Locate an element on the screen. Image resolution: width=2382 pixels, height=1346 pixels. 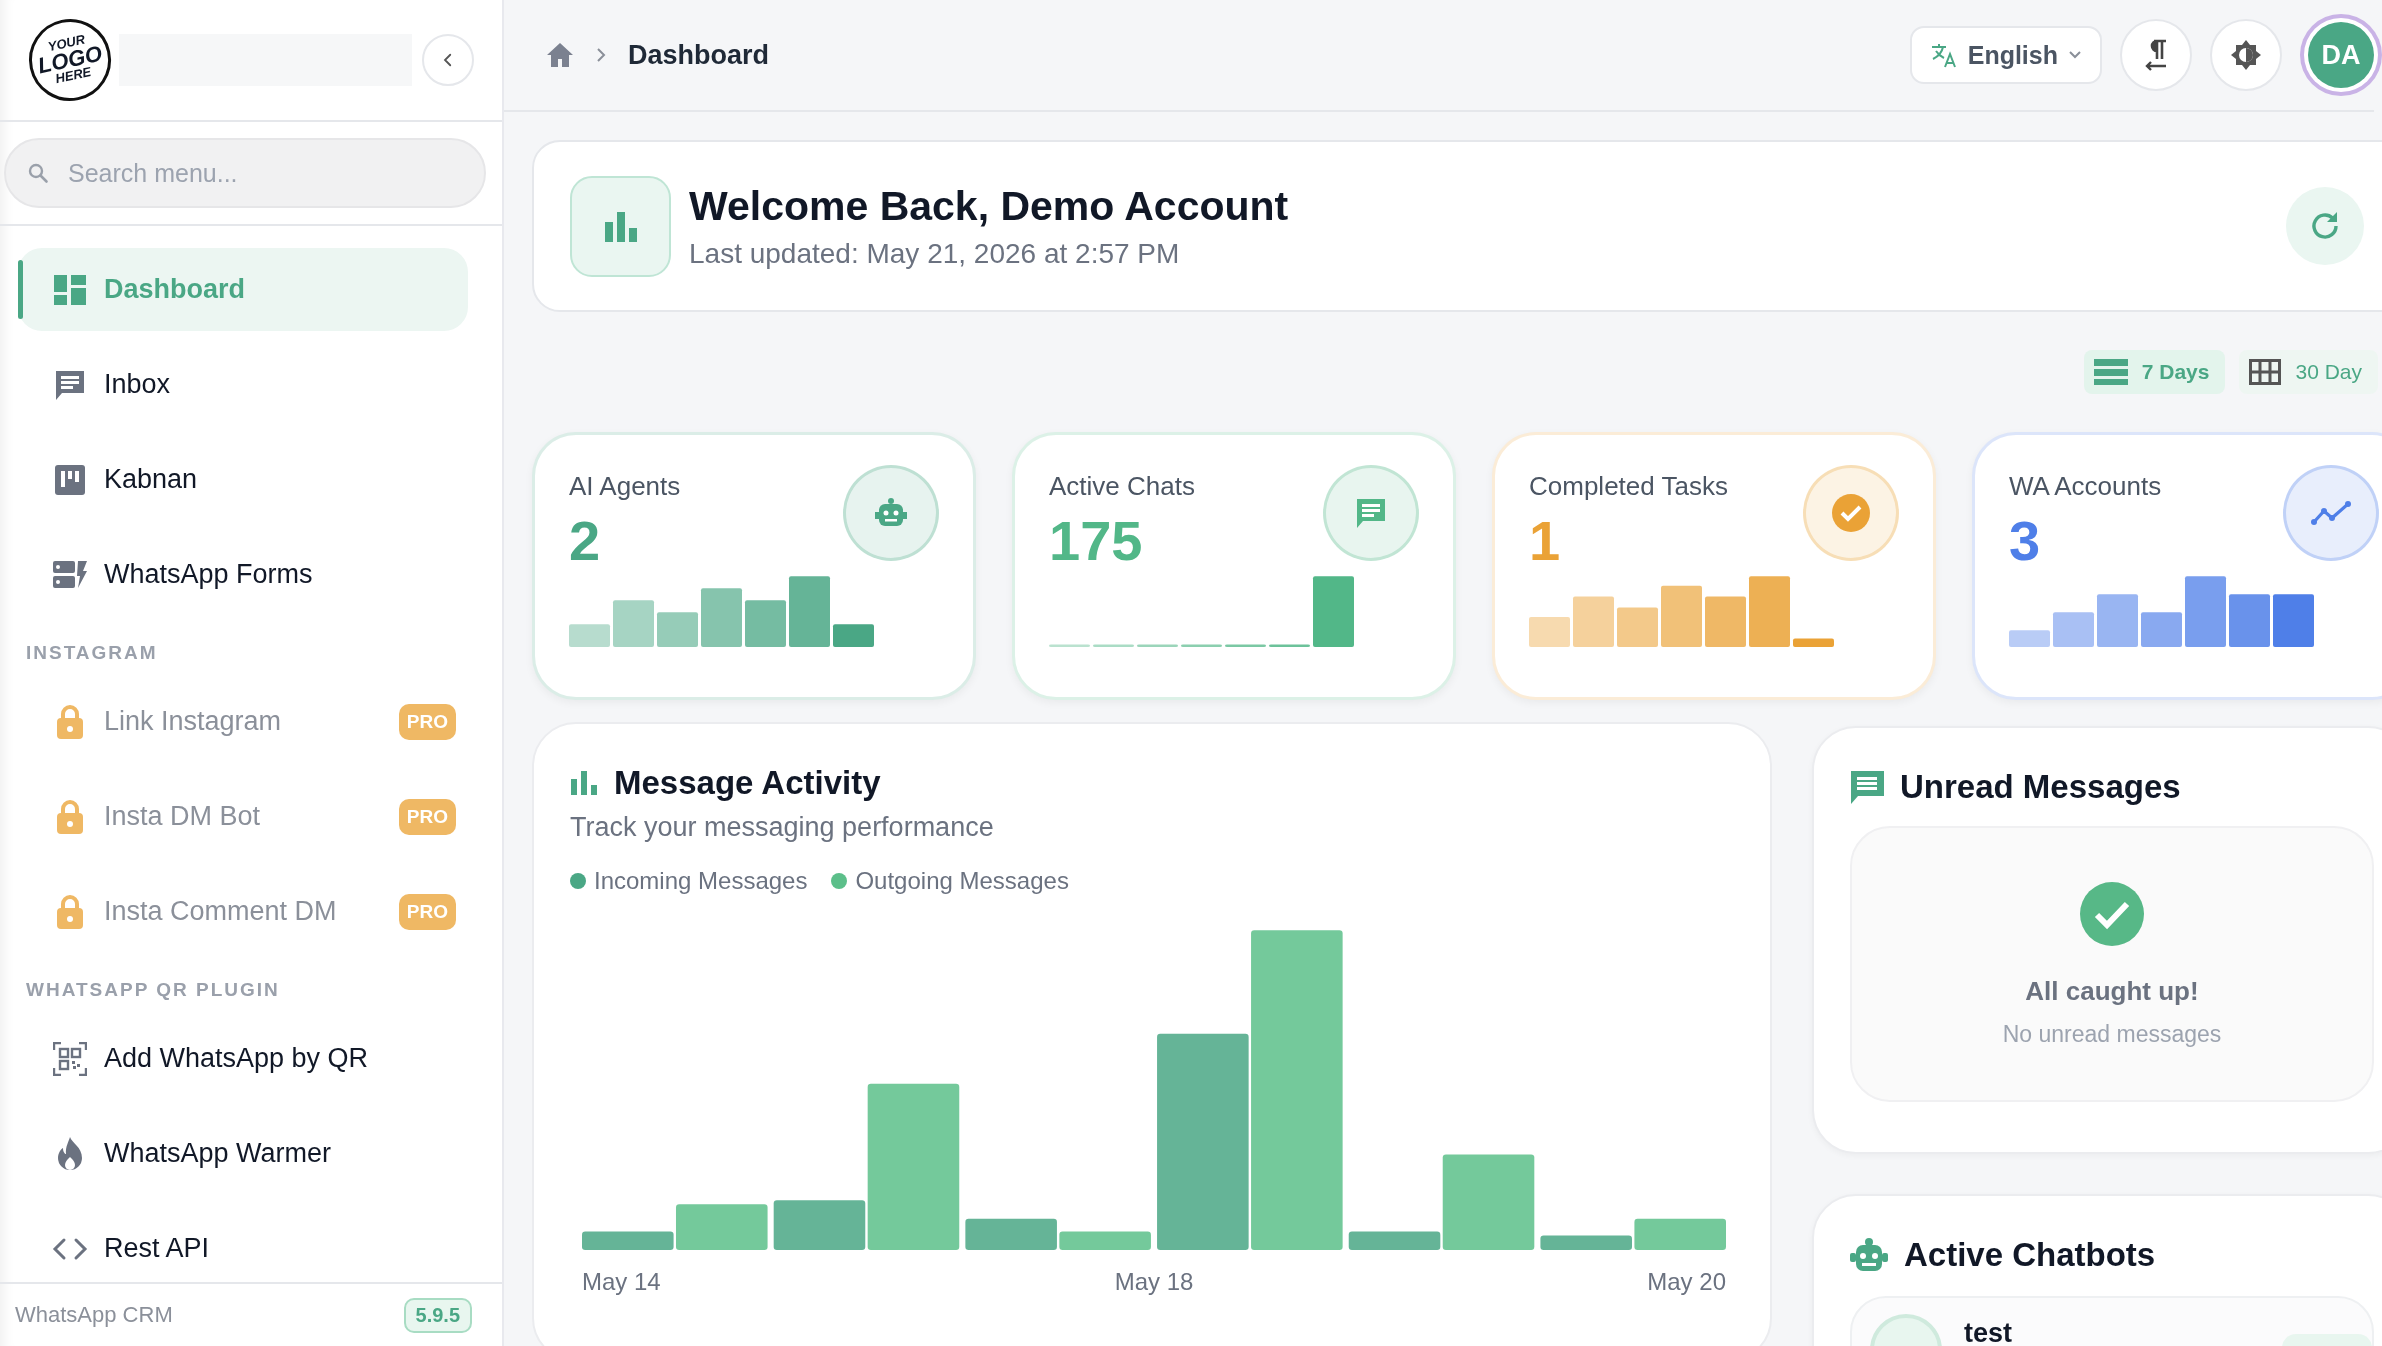
stat-value: 1 is located at coordinates (1545, 540).